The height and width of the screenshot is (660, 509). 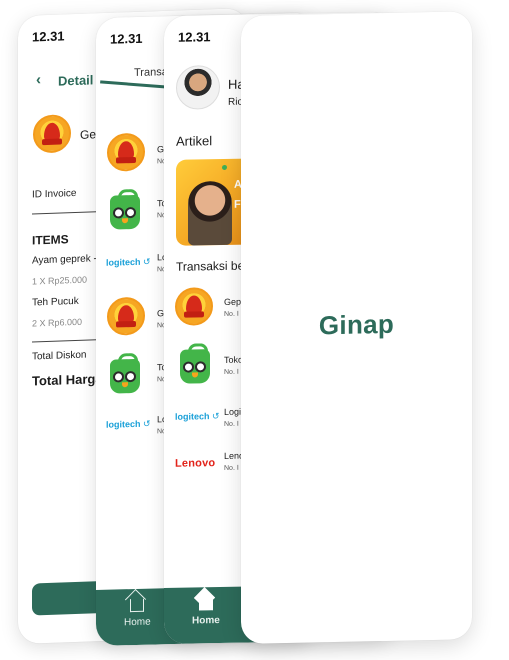 What do you see at coordinates (67, 380) in the screenshot?
I see `total-price-label: Total Harga` at bounding box center [67, 380].